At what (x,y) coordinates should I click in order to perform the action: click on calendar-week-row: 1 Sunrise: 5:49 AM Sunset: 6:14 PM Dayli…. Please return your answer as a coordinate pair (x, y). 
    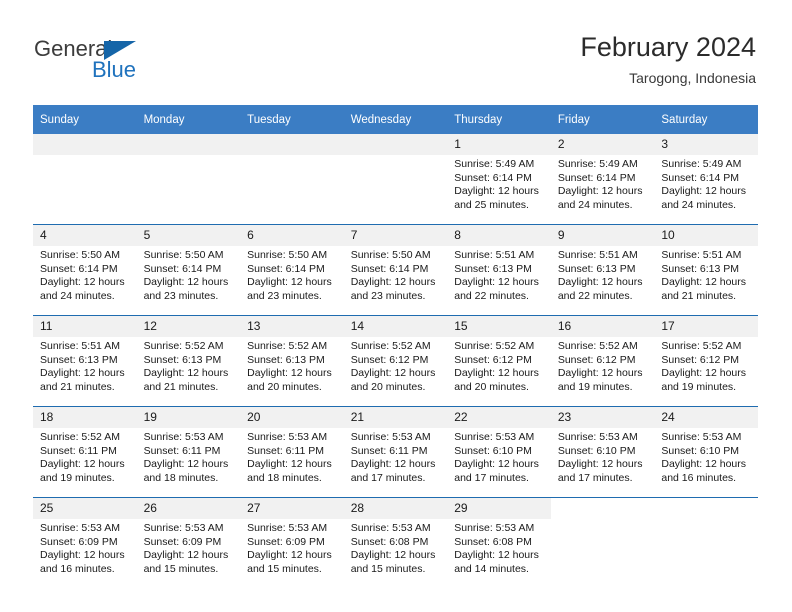
    Looking at the image, I should click on (395, 179).